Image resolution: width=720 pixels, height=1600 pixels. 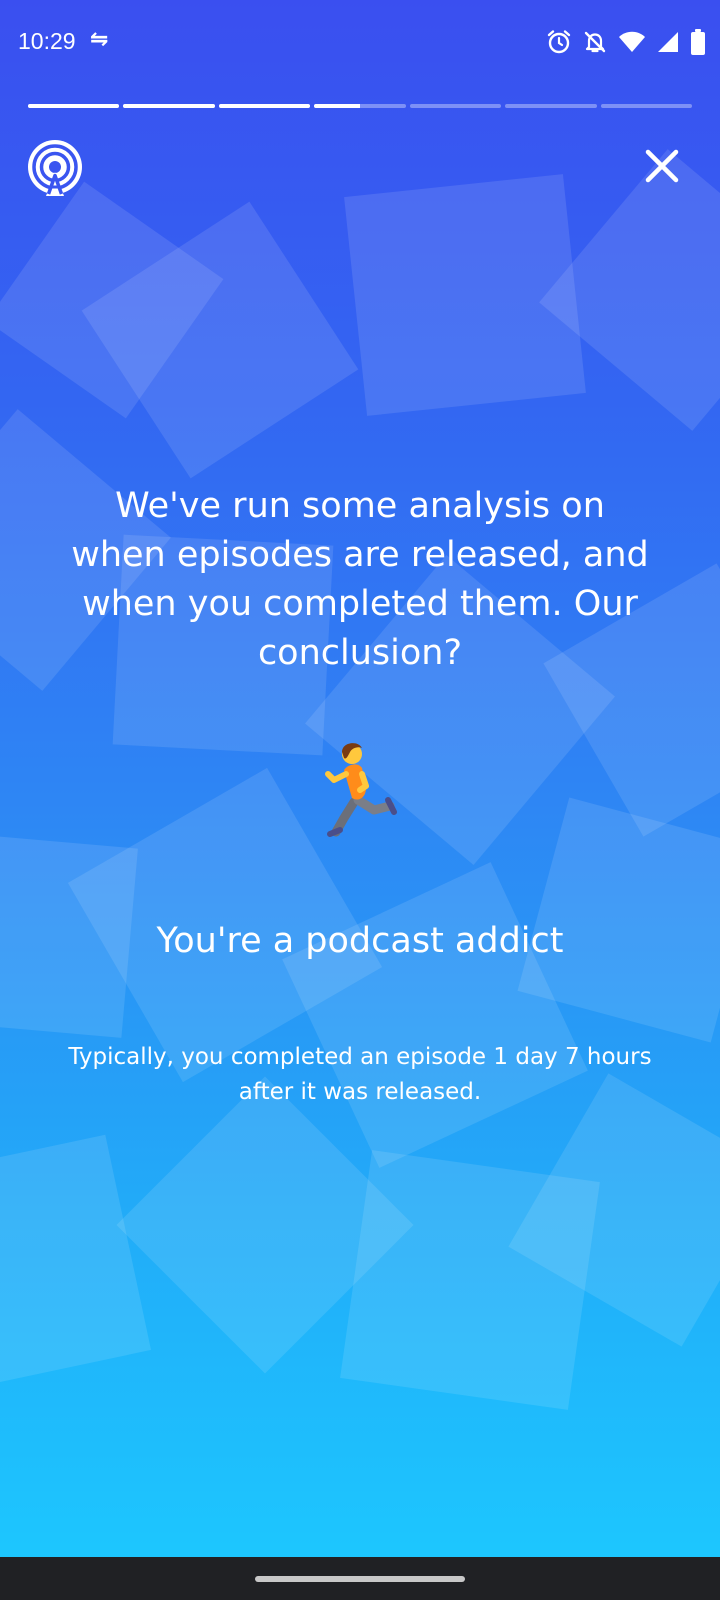 What do you see at coordinates (595, 42) in the screenshot?
I see `notifications-off-icon` at bounding box center [595, 42].